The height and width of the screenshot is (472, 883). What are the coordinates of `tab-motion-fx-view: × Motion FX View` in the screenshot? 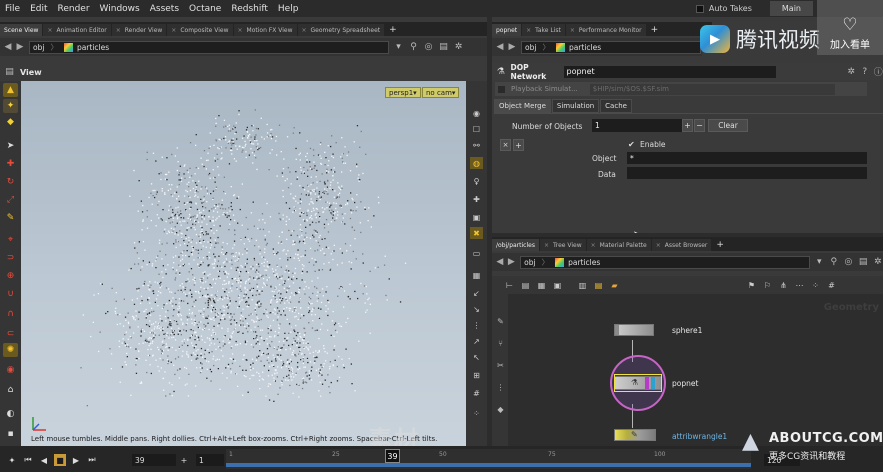 It's located at (265, 30).